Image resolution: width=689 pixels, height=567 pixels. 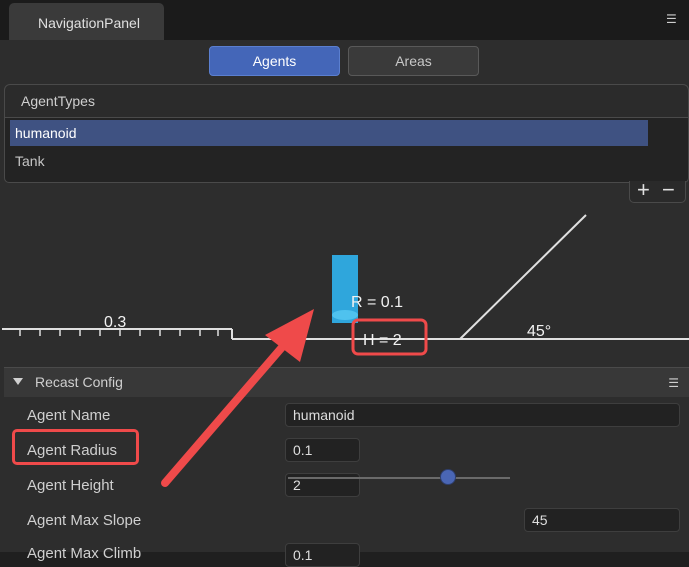 What do you see at coordinates (377, 302) in the screenshot?
I see `radius-label: R = 0.1` at bounding box center [377, 302].